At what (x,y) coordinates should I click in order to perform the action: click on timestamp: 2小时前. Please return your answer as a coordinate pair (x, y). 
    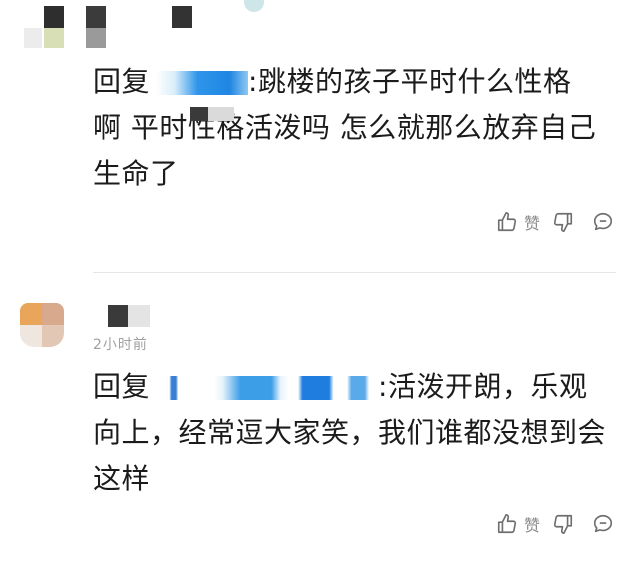
    Looking at the image, I should click on (120, 345).